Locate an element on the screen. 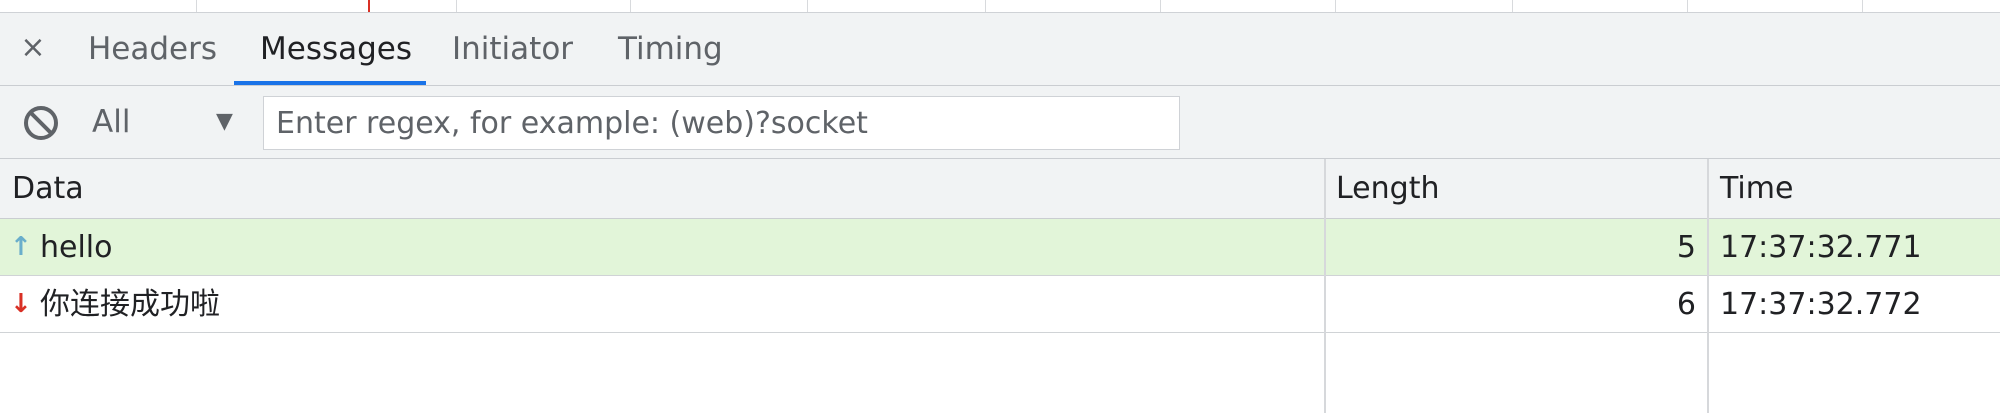  message-time: 17:37:32.772 is located at coordinates (1821, 304).